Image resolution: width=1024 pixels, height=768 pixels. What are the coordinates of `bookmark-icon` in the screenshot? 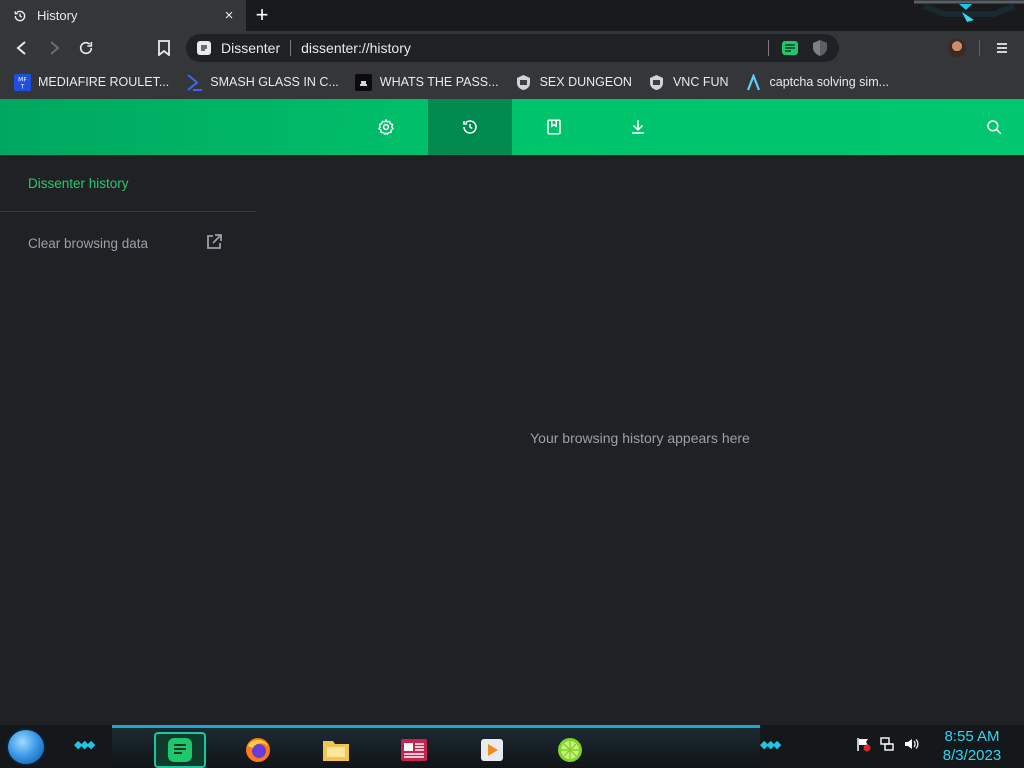 It's located at (164, 48).